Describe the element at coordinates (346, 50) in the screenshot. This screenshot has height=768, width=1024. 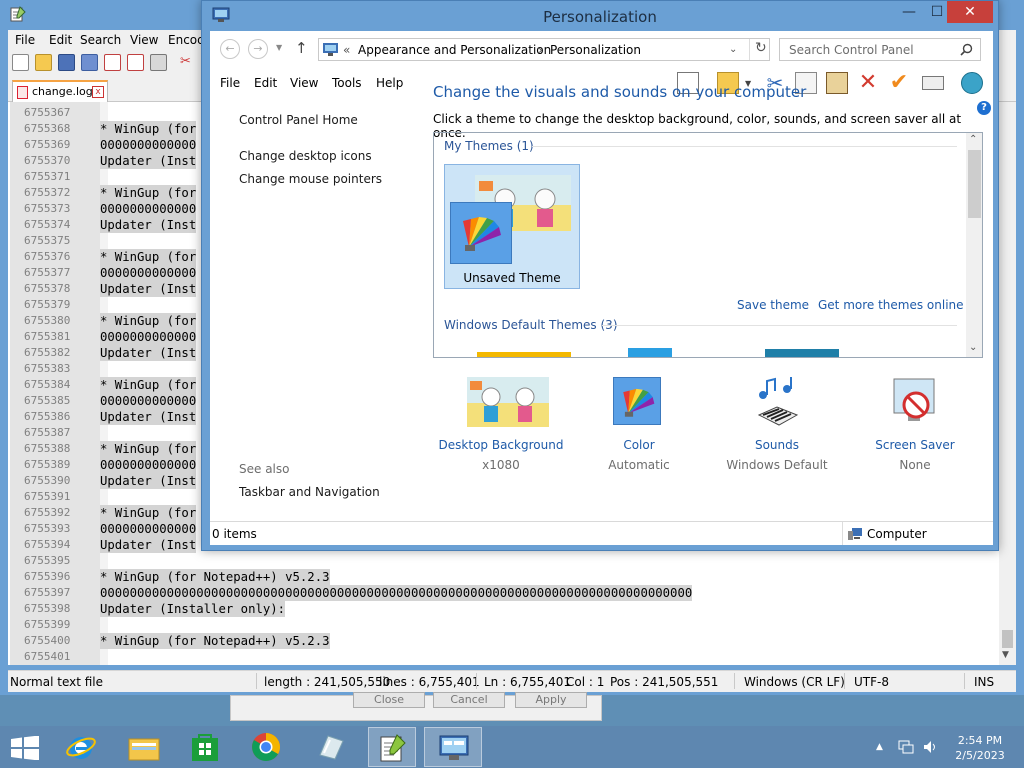
I see `breadcrumb-overflow: «` at that location.